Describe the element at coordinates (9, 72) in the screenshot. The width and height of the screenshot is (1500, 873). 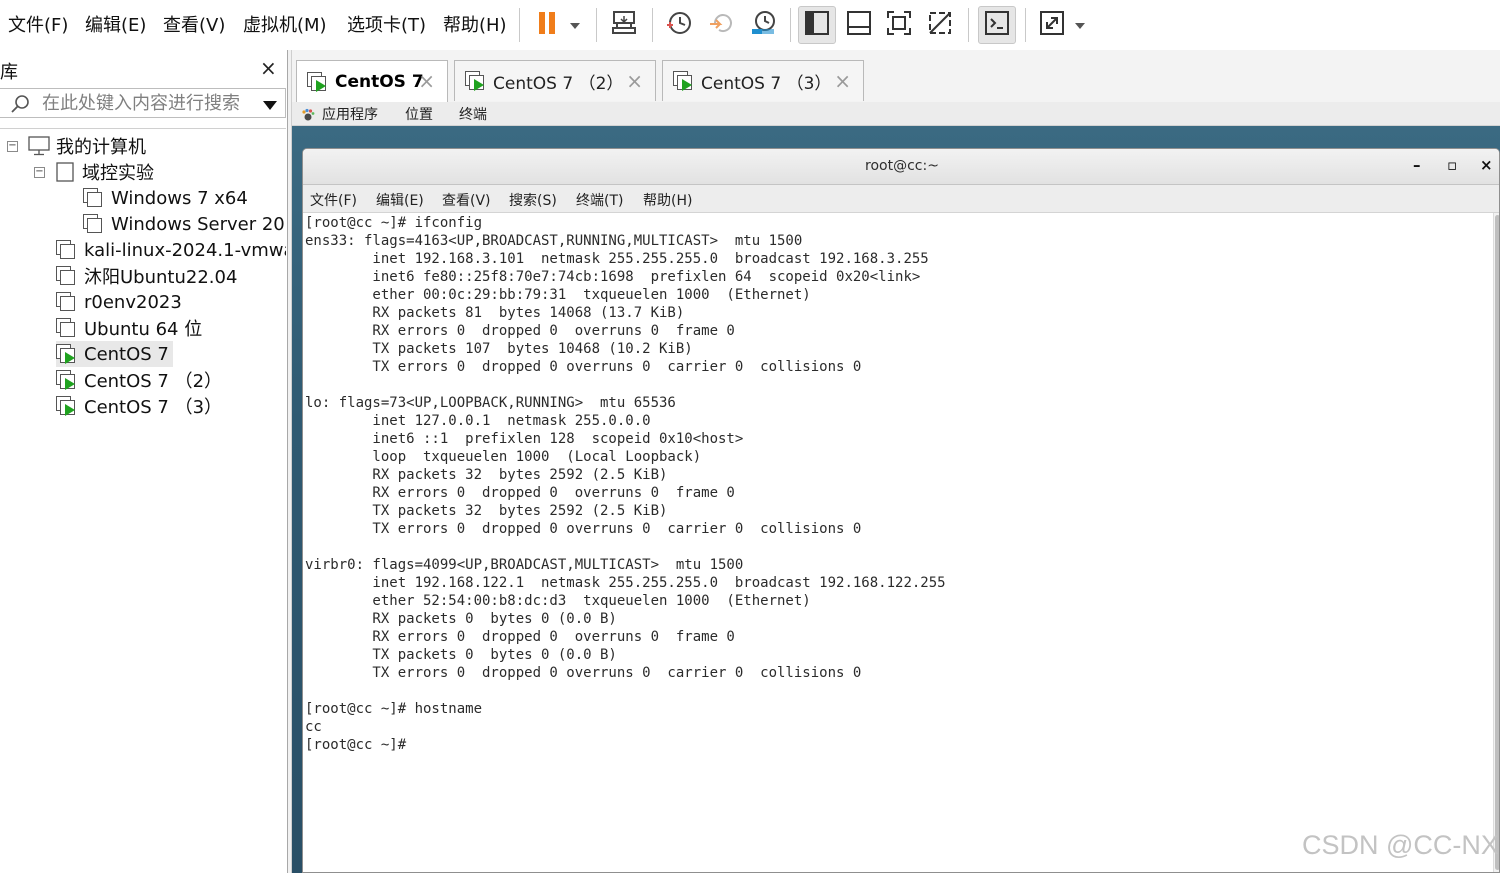
I see `library-title: 库` at that location.